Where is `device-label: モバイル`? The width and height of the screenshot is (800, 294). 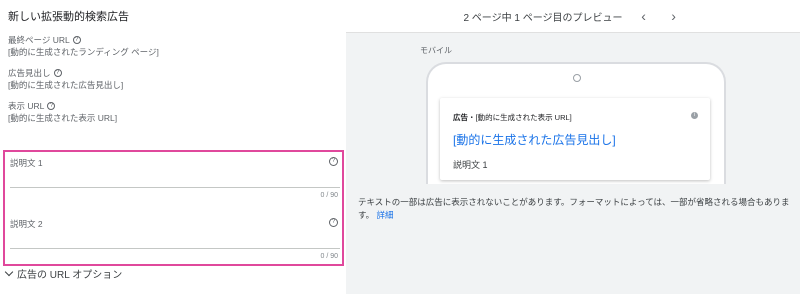 device-label: モバイル is located at coordinates (436, 50).